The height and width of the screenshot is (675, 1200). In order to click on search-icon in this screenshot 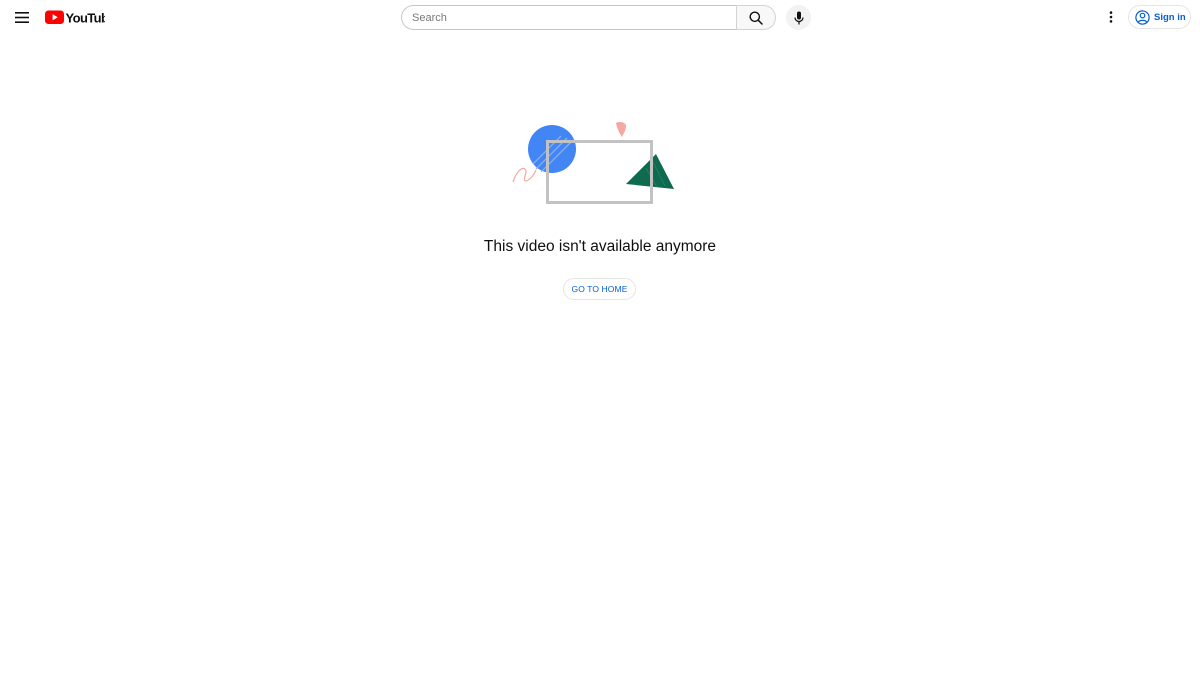, I will do `click(756, 18)`.